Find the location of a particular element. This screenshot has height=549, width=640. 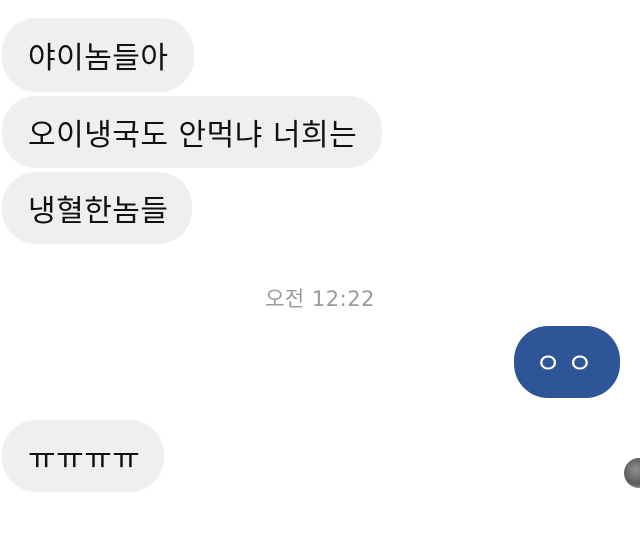

message-text: 야이놈들아 is located at coordinates (98, 58).